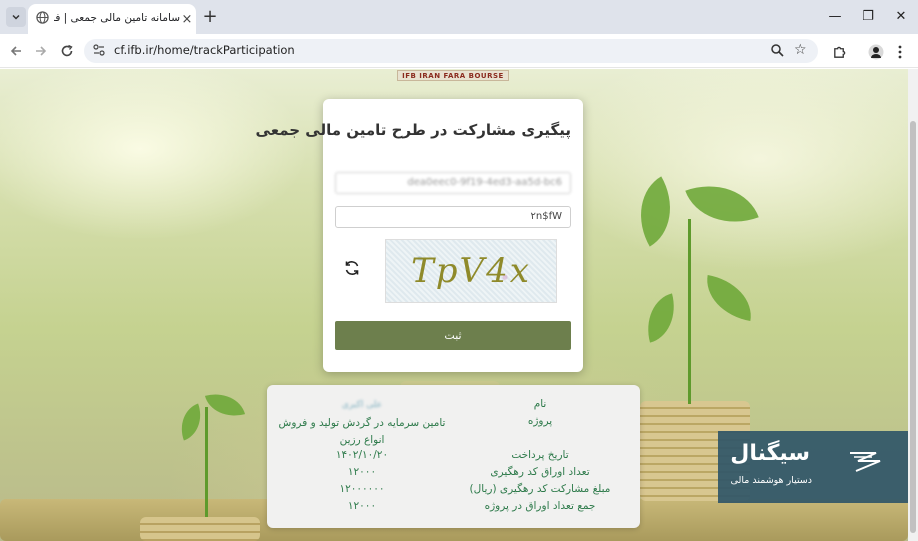  I want to click on label-payment-date: تاریخ پرداخت, so click(540, 455).